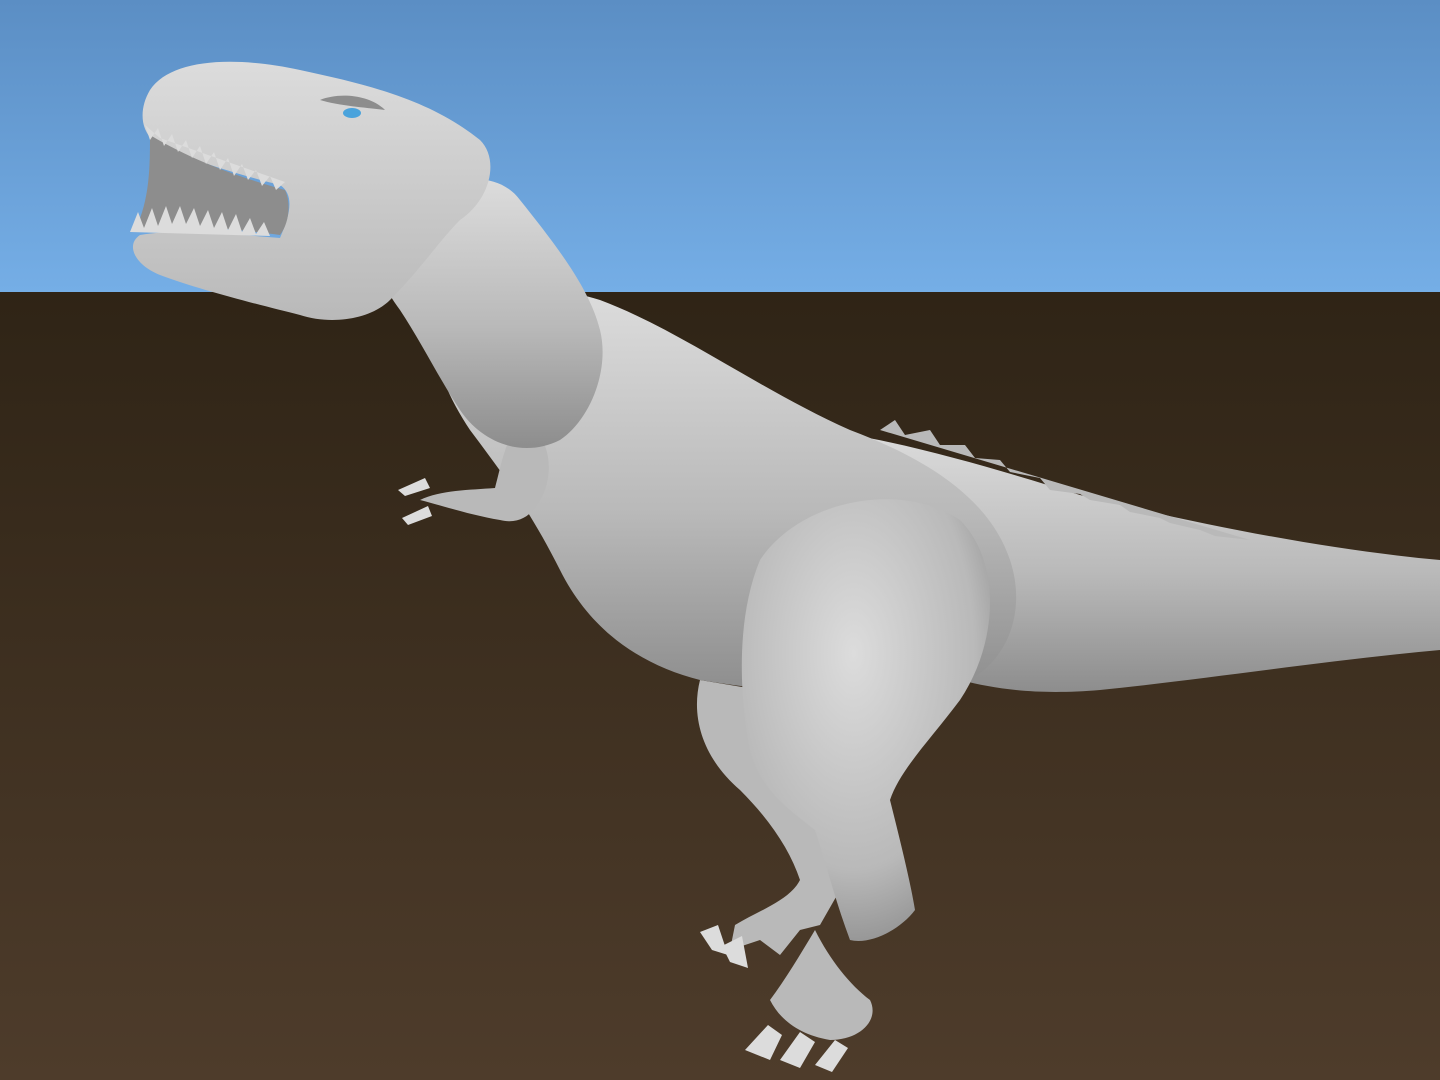  Describe the element at coordinates (352, 113) in the screenshot. I see `eye` at that location.